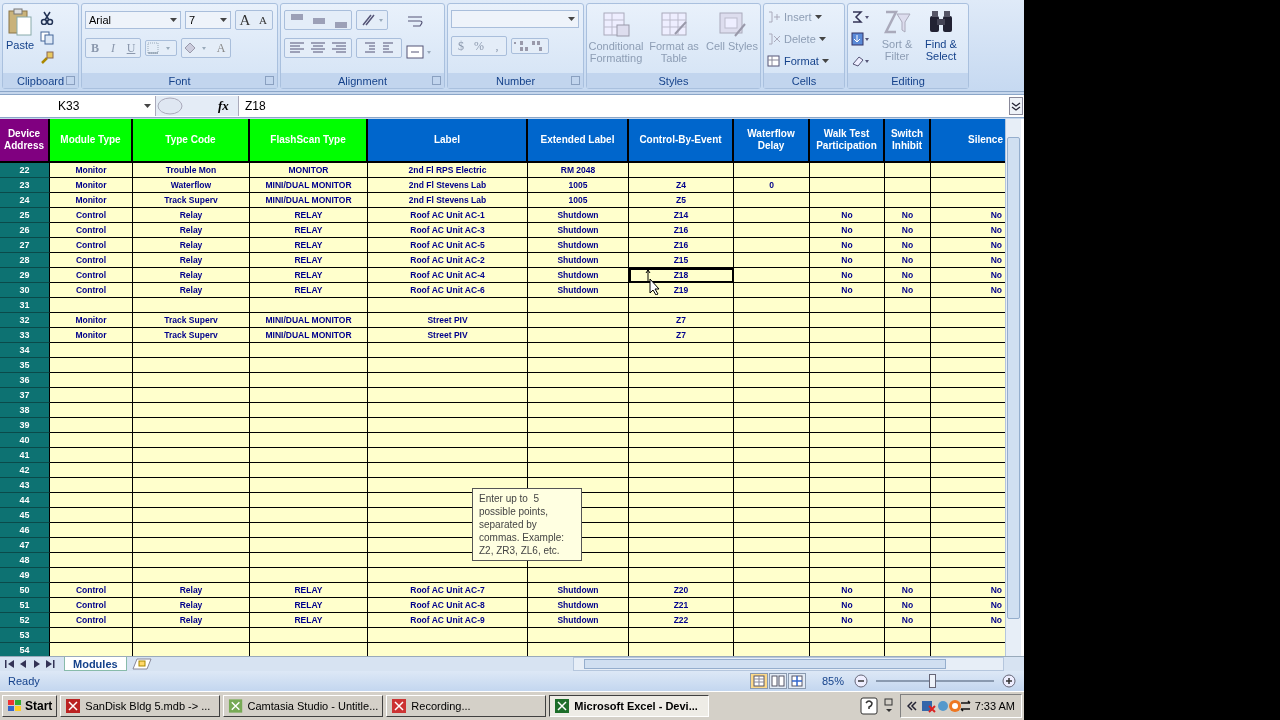  I want to click on start-button: Start, so click(30, 706).